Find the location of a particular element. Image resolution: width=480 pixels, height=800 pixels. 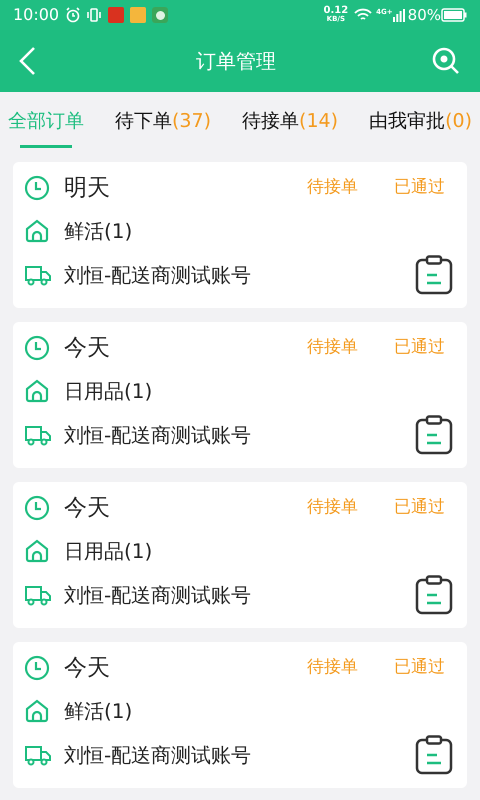

clock-time: 10:00 is located at coordinates (36, 15).